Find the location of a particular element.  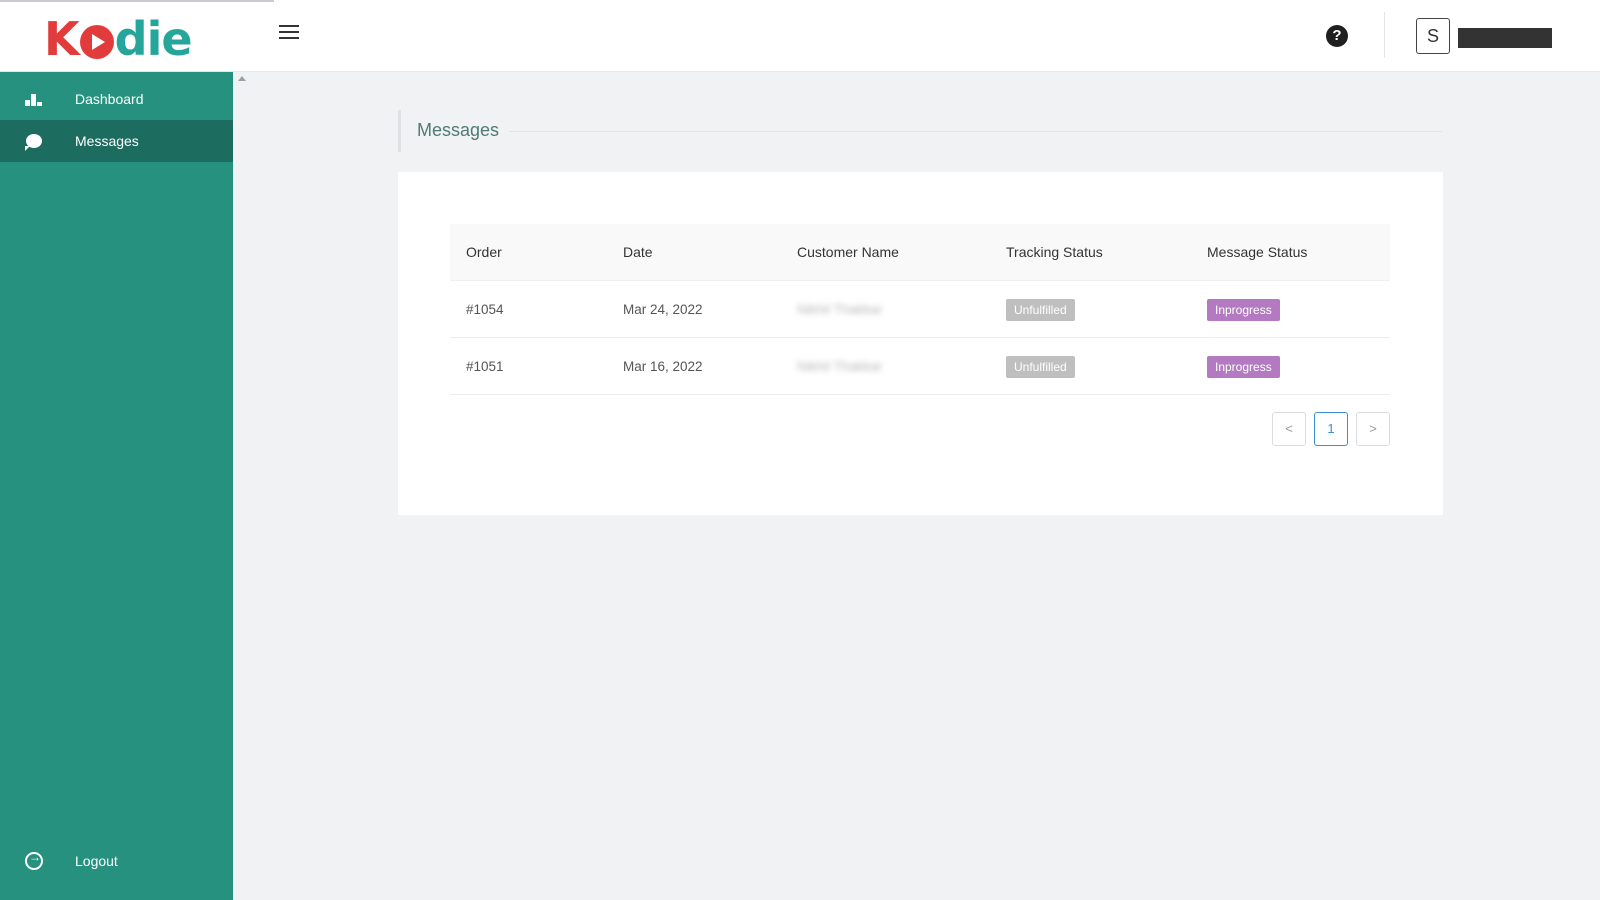

sidebar-item-label: Dashboard is located at coordinates (109, 99).